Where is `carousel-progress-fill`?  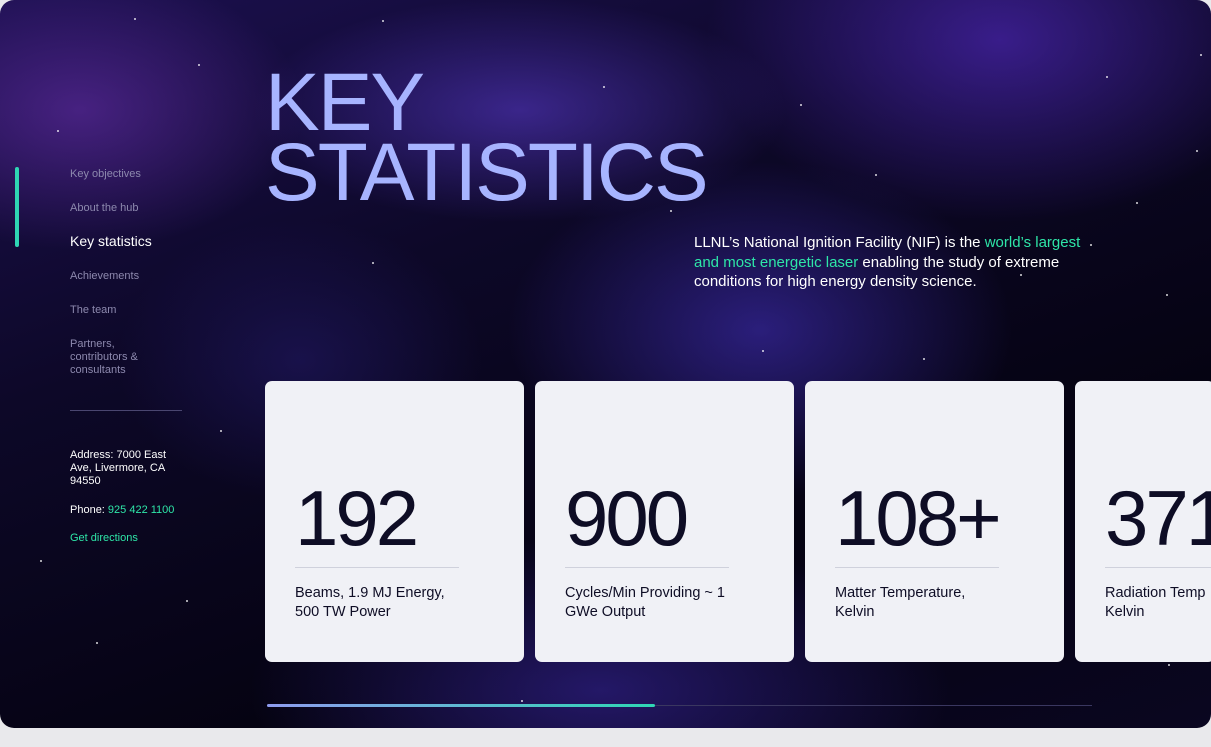
carousel-progress-fill is located at coordinates (461, 705).